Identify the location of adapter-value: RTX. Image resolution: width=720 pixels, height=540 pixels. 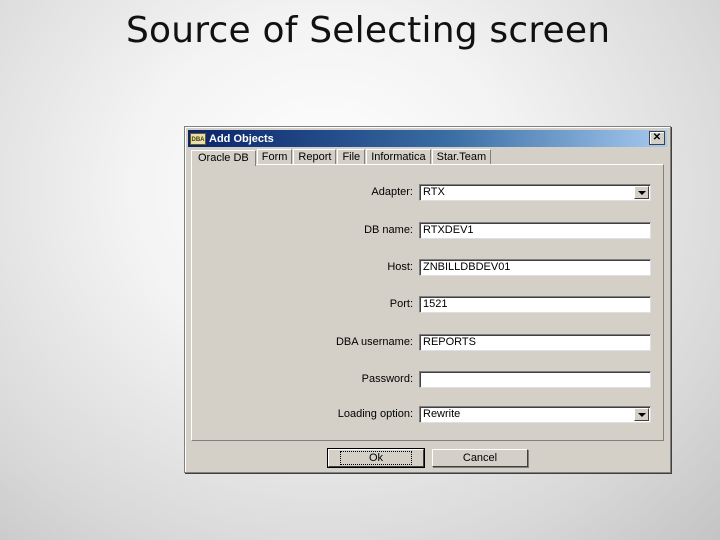
(434, 192).